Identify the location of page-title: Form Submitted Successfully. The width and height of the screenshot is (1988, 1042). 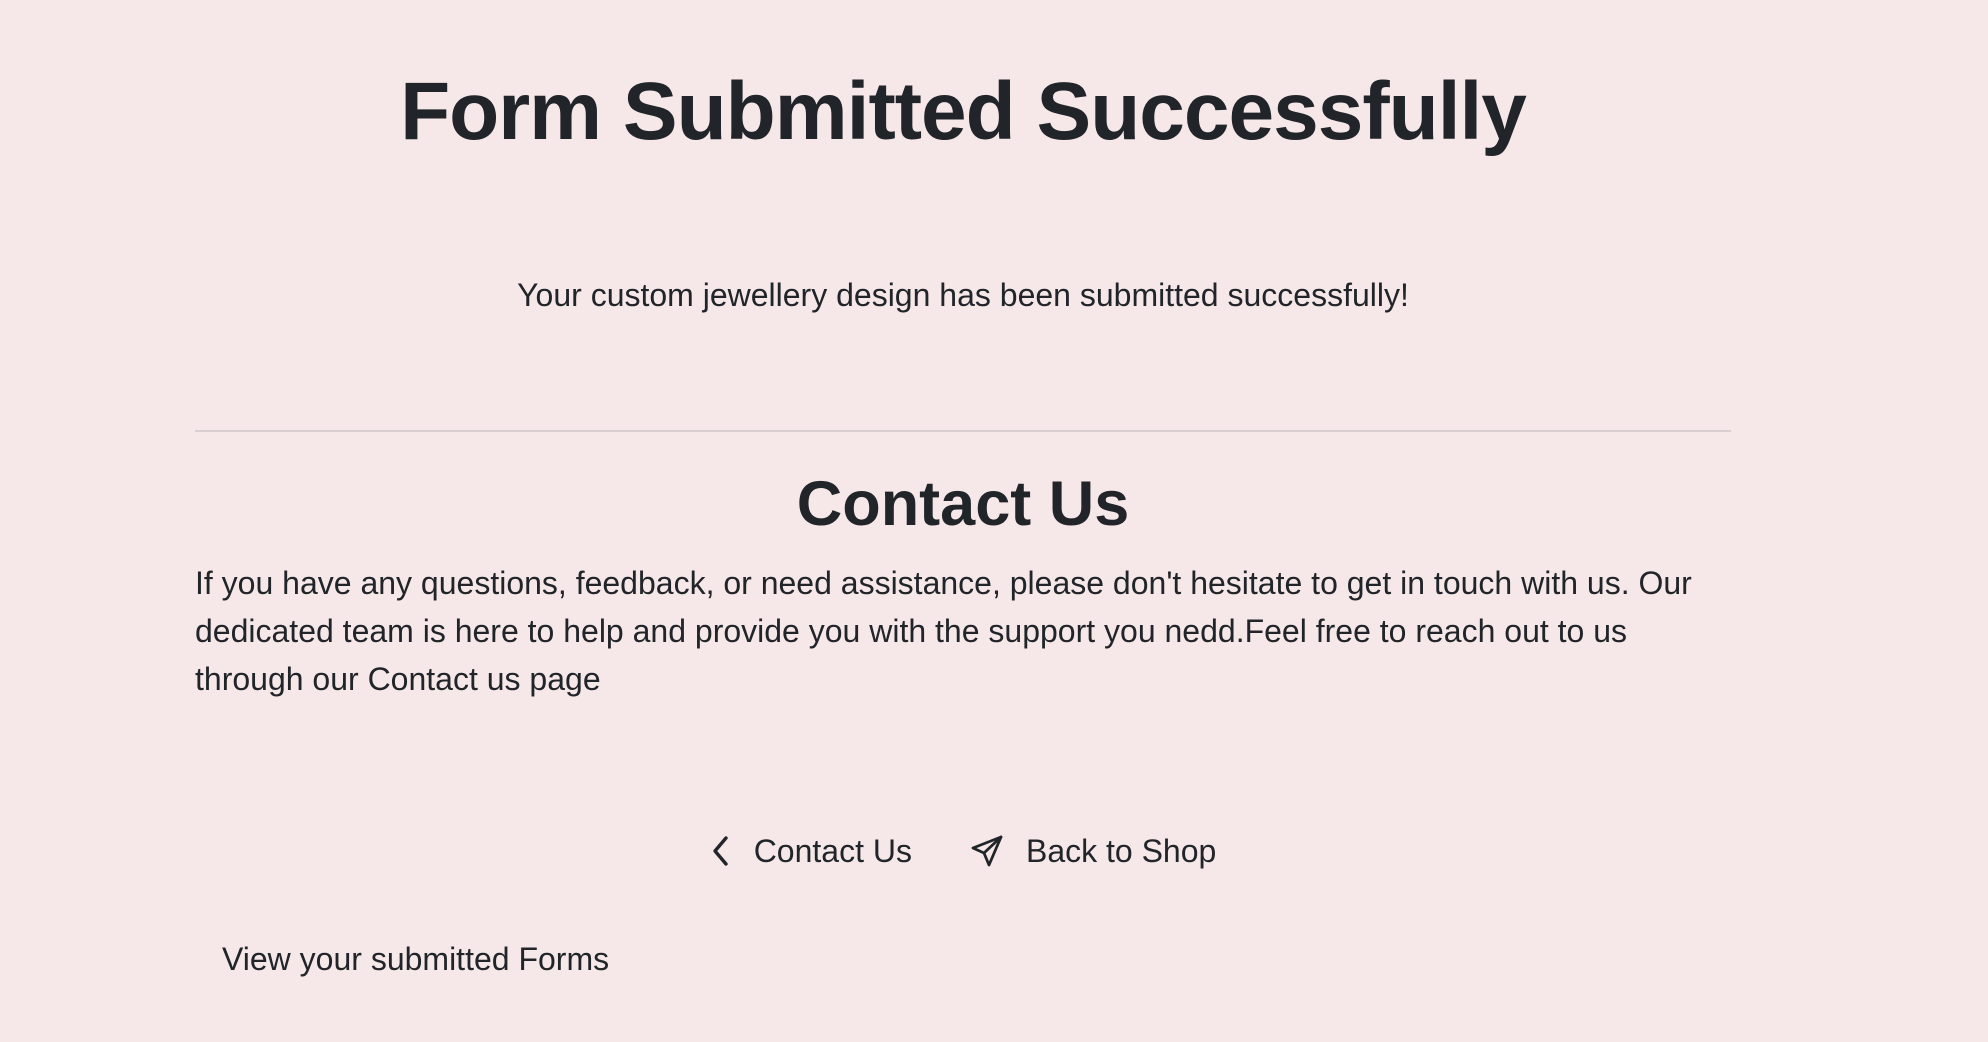
(963, 111).